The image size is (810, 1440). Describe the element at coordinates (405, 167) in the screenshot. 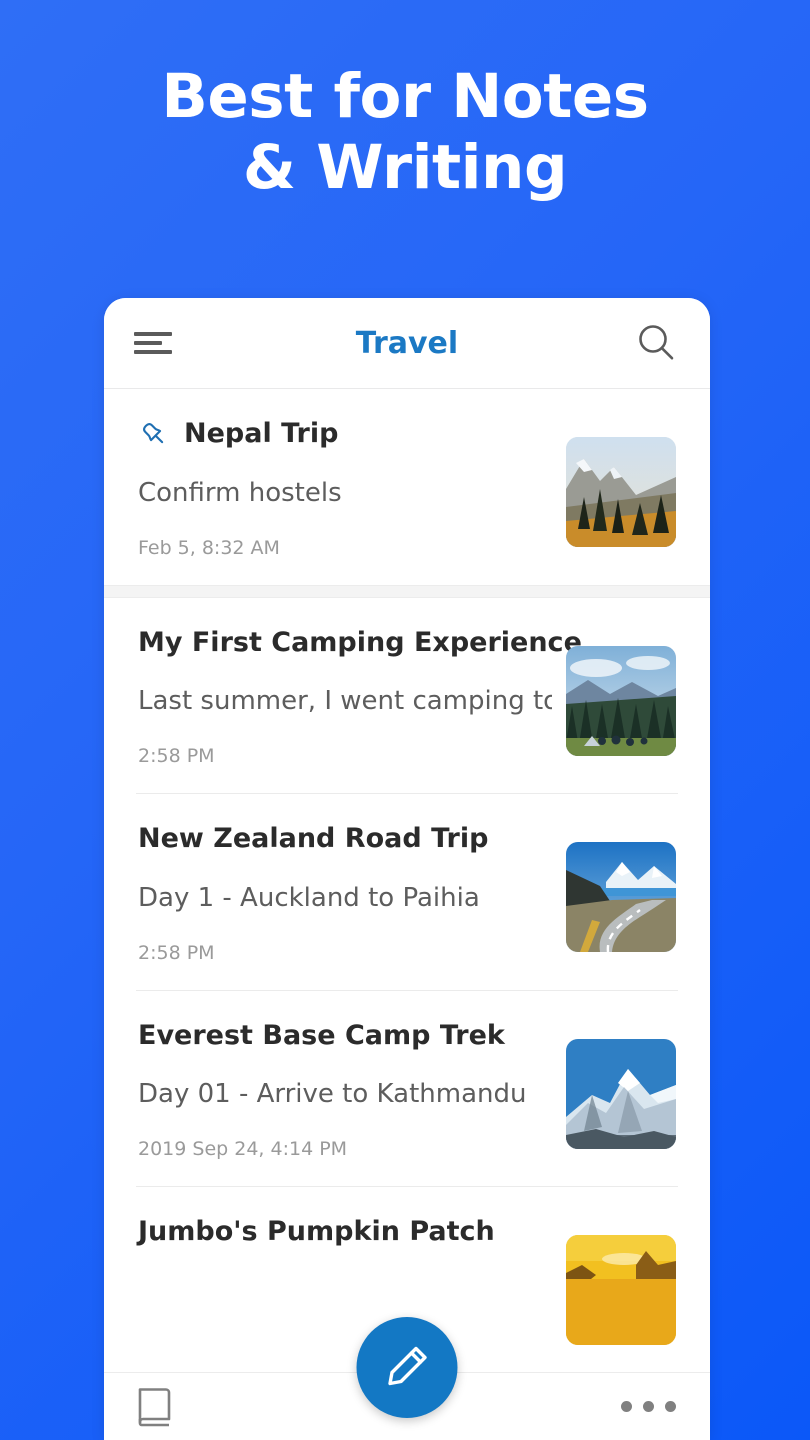

I see `promo-headline-line-2: & Writing` at that location.